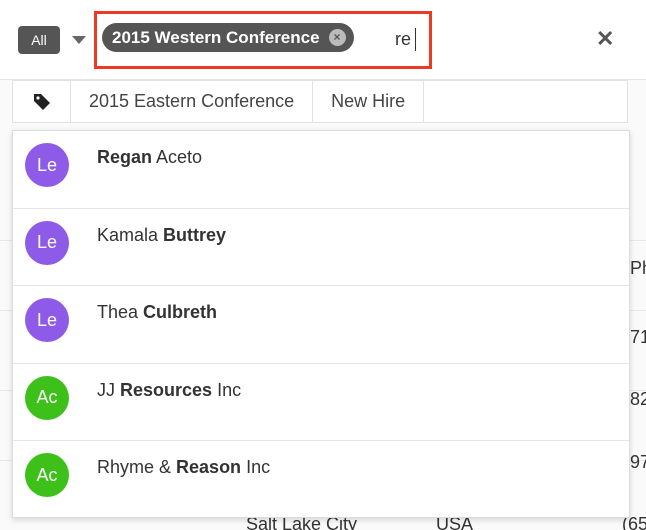  What do you see at coordinates (403, 39) in the screenshot?
I see `search-input: re` at bounding box center [403, 39].